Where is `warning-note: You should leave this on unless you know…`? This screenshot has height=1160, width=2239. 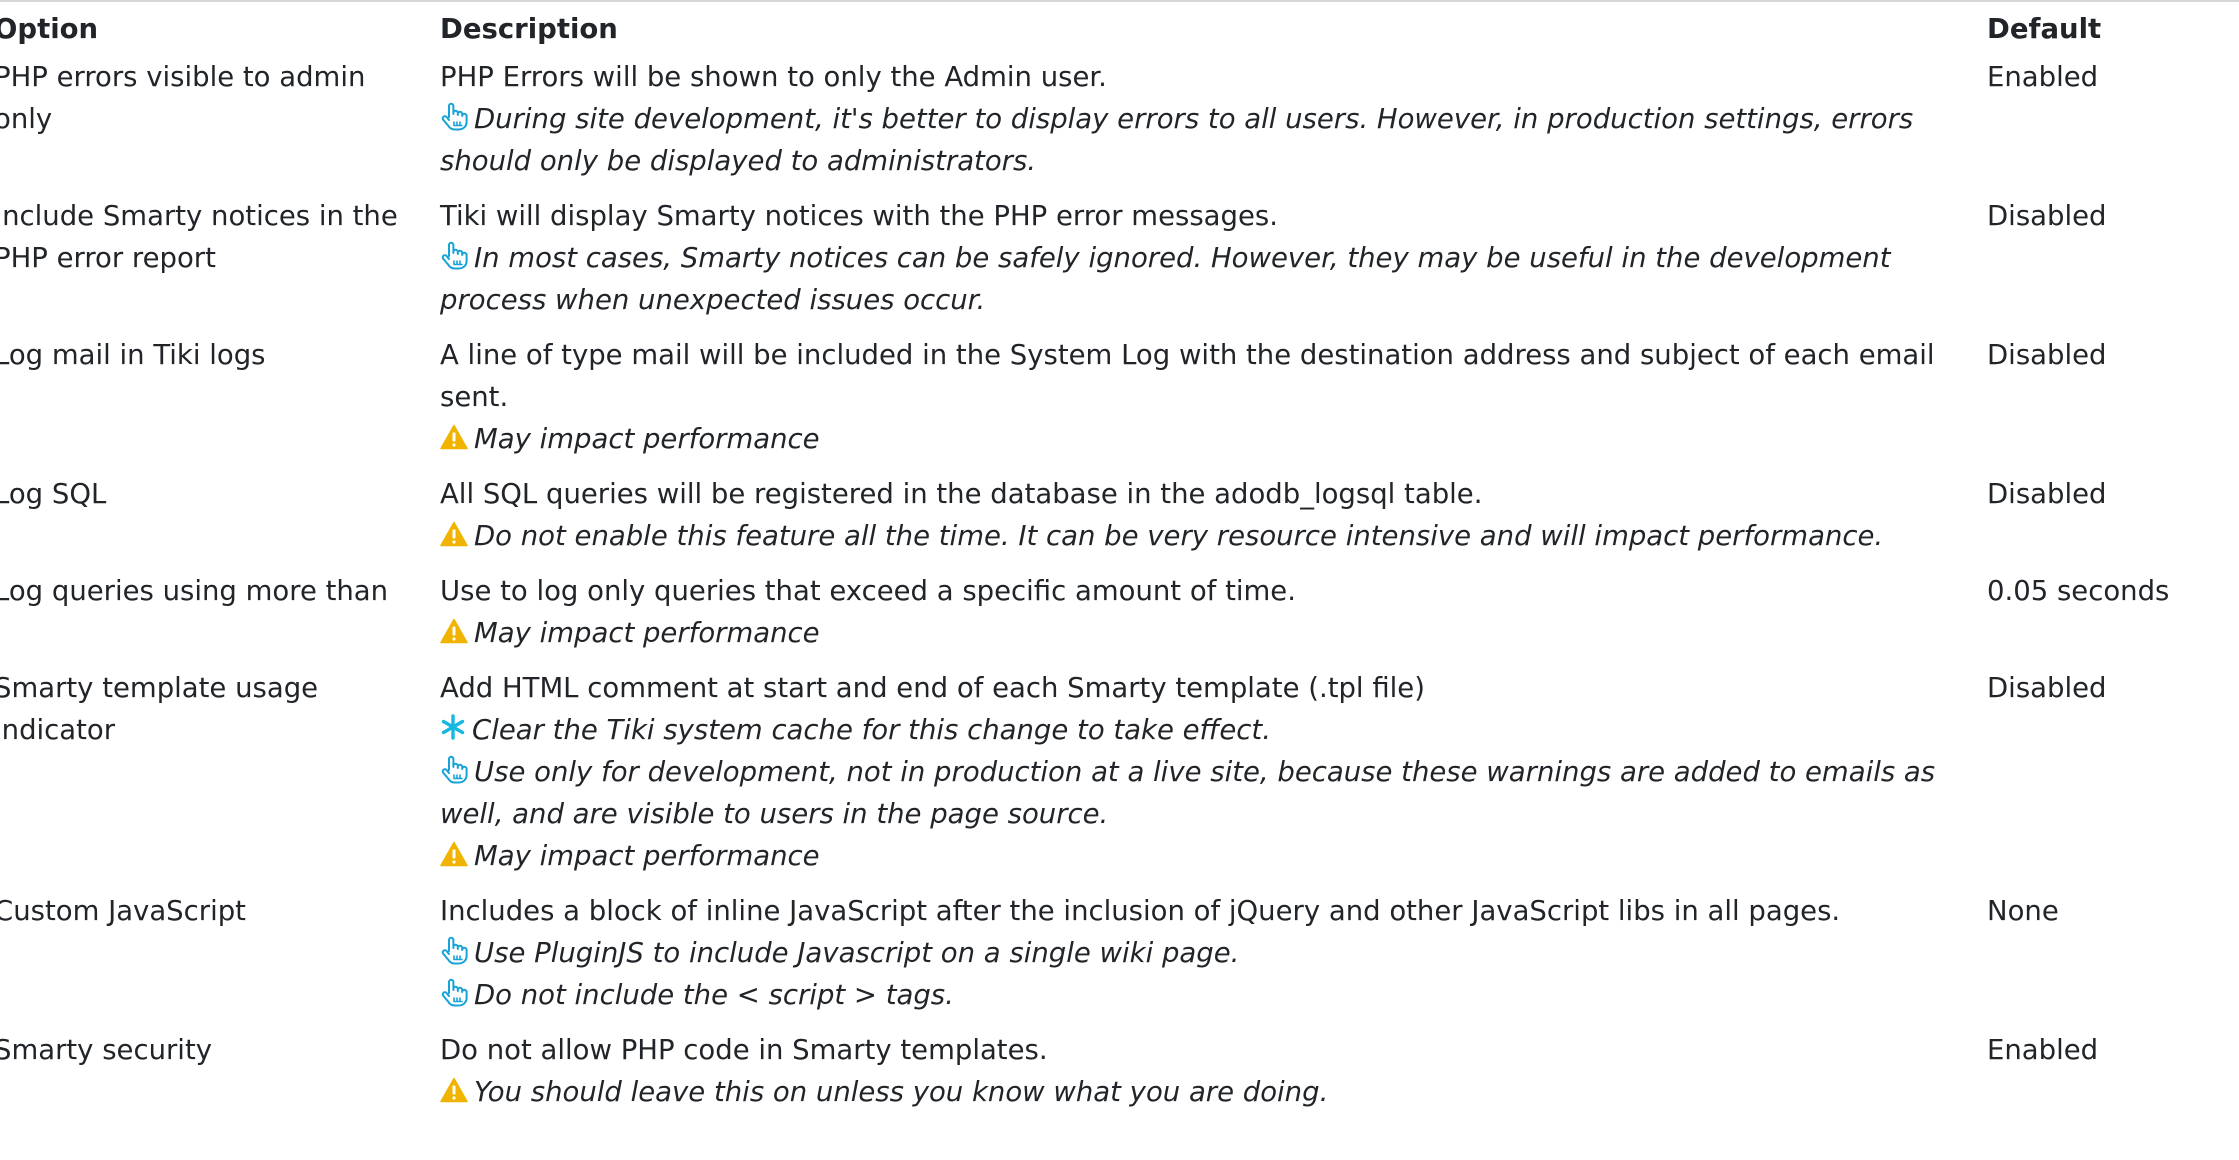 warning-note: You should leave this on unless you know… is located at coordinates (1198, 1092).